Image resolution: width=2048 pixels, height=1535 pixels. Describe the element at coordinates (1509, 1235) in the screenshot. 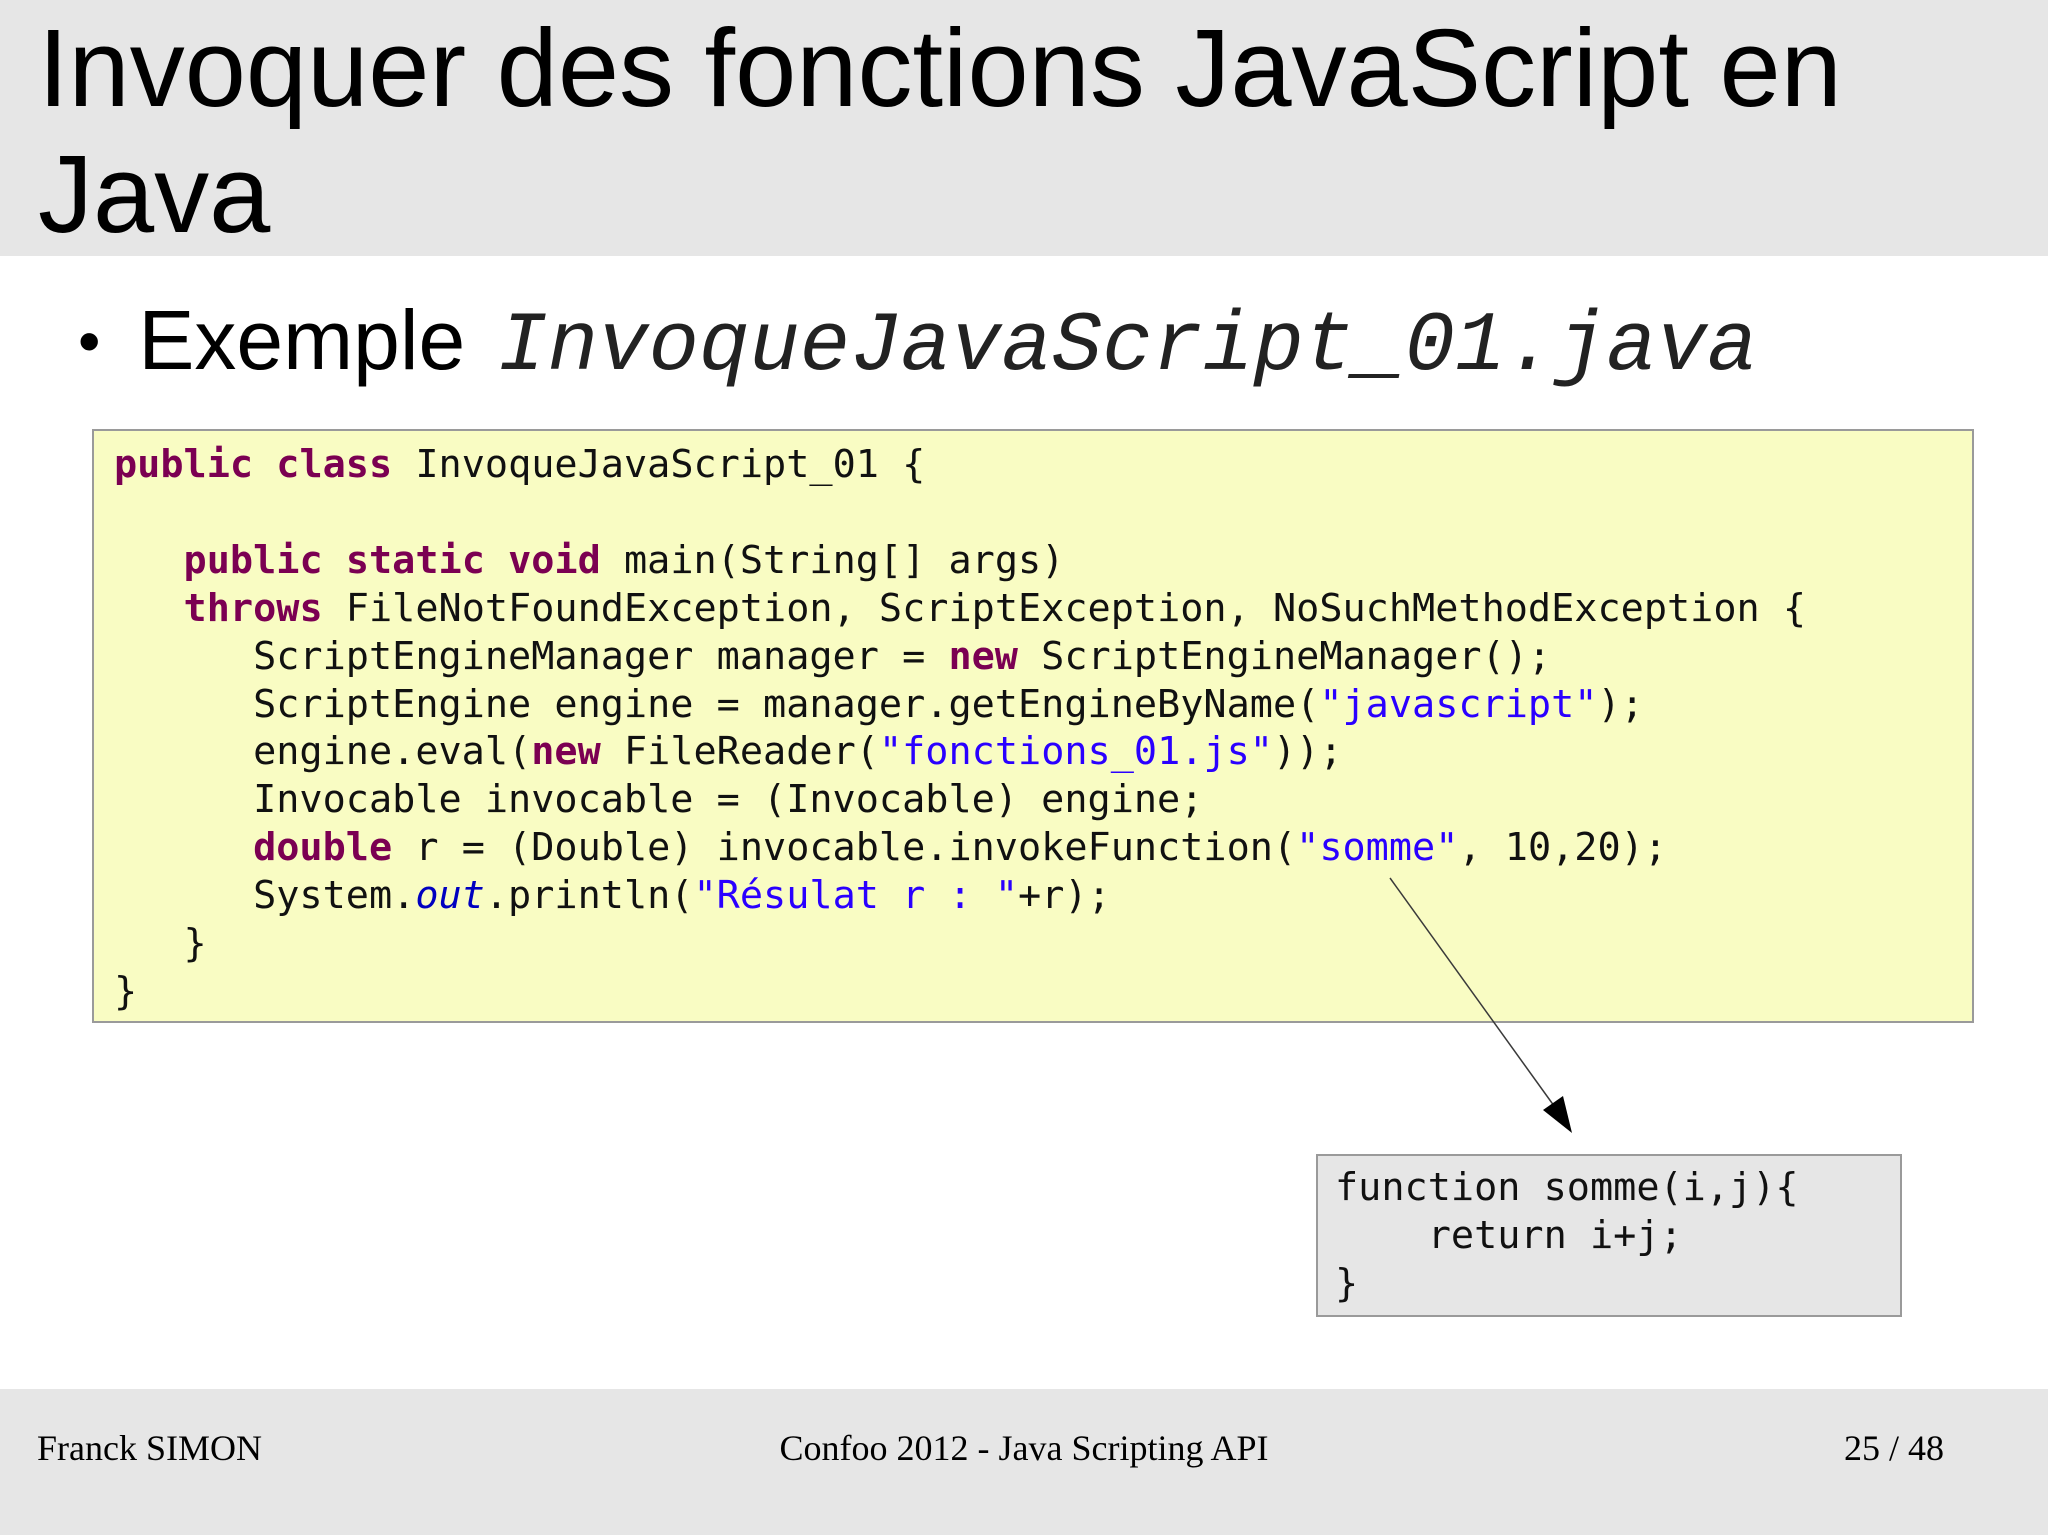

I see `js-line-2: return i+j;` at that location.